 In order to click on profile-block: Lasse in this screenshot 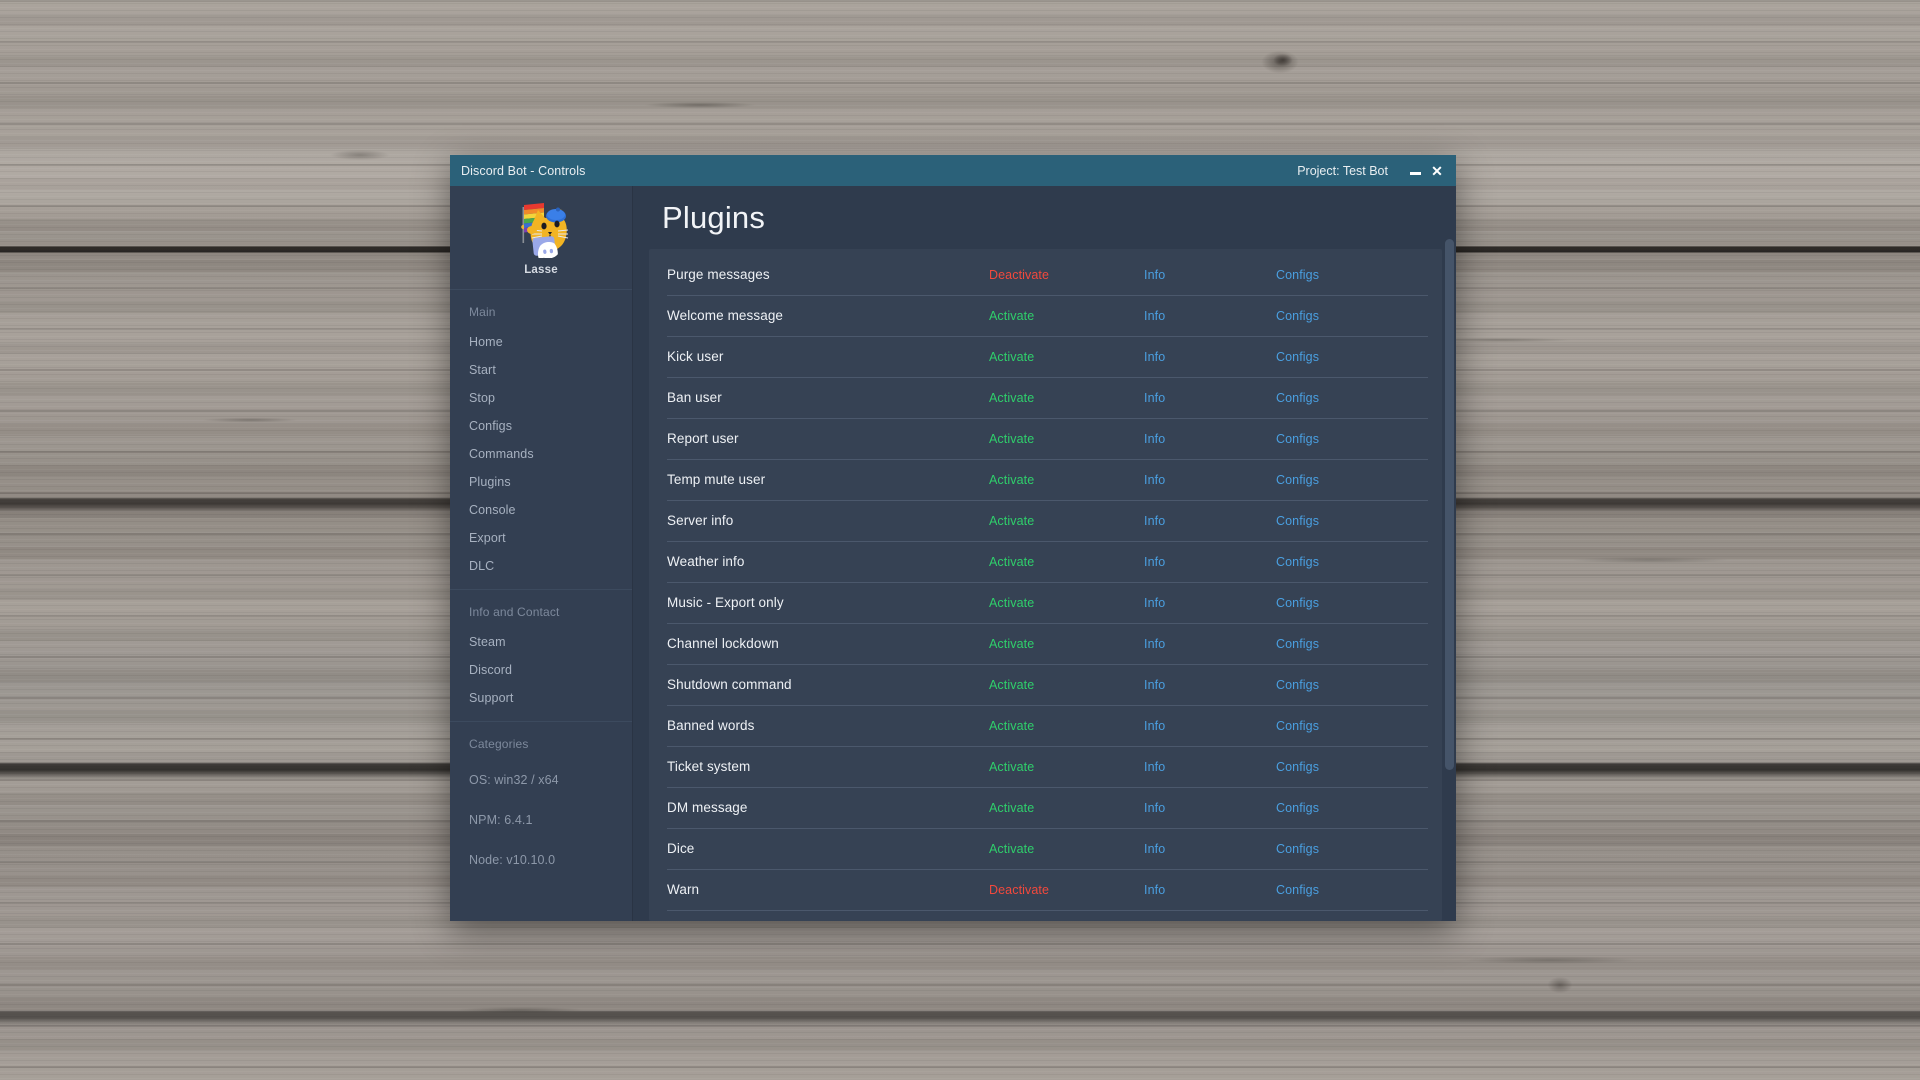, I will do `click(541, 238)`.